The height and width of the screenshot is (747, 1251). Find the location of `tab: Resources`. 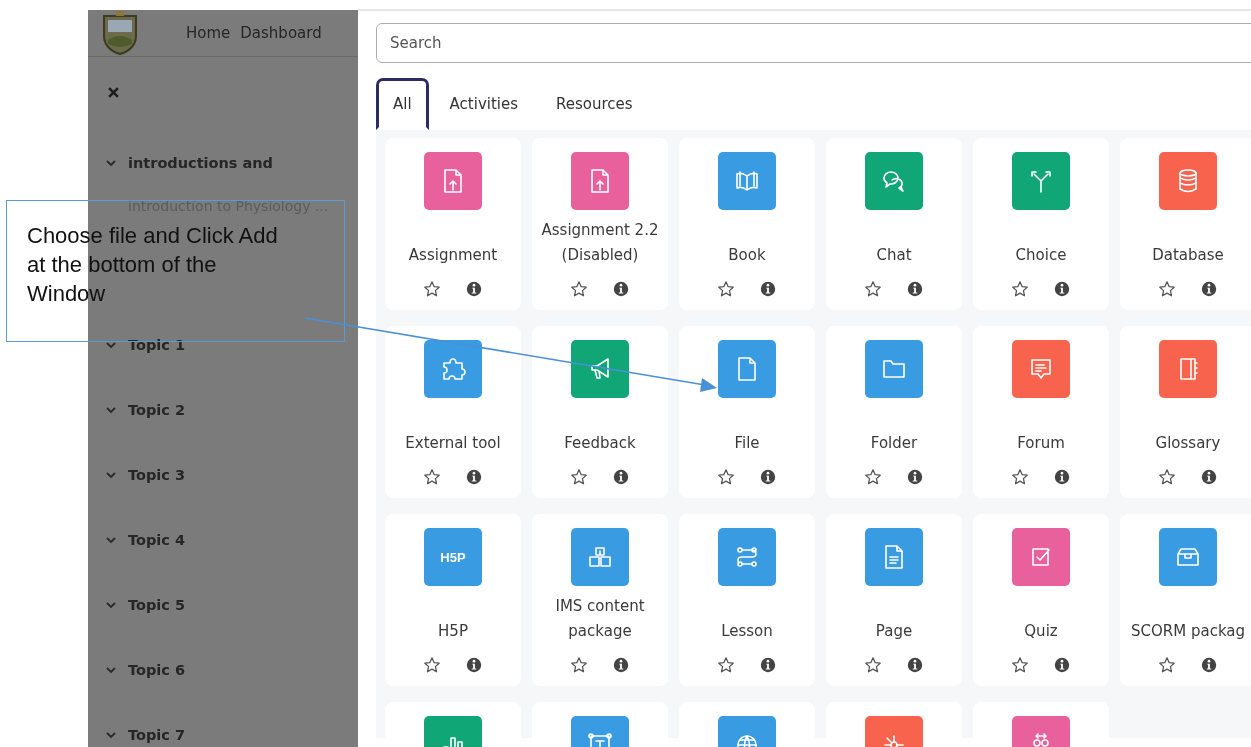

tab: Resources is located at coordinates (594, 104).